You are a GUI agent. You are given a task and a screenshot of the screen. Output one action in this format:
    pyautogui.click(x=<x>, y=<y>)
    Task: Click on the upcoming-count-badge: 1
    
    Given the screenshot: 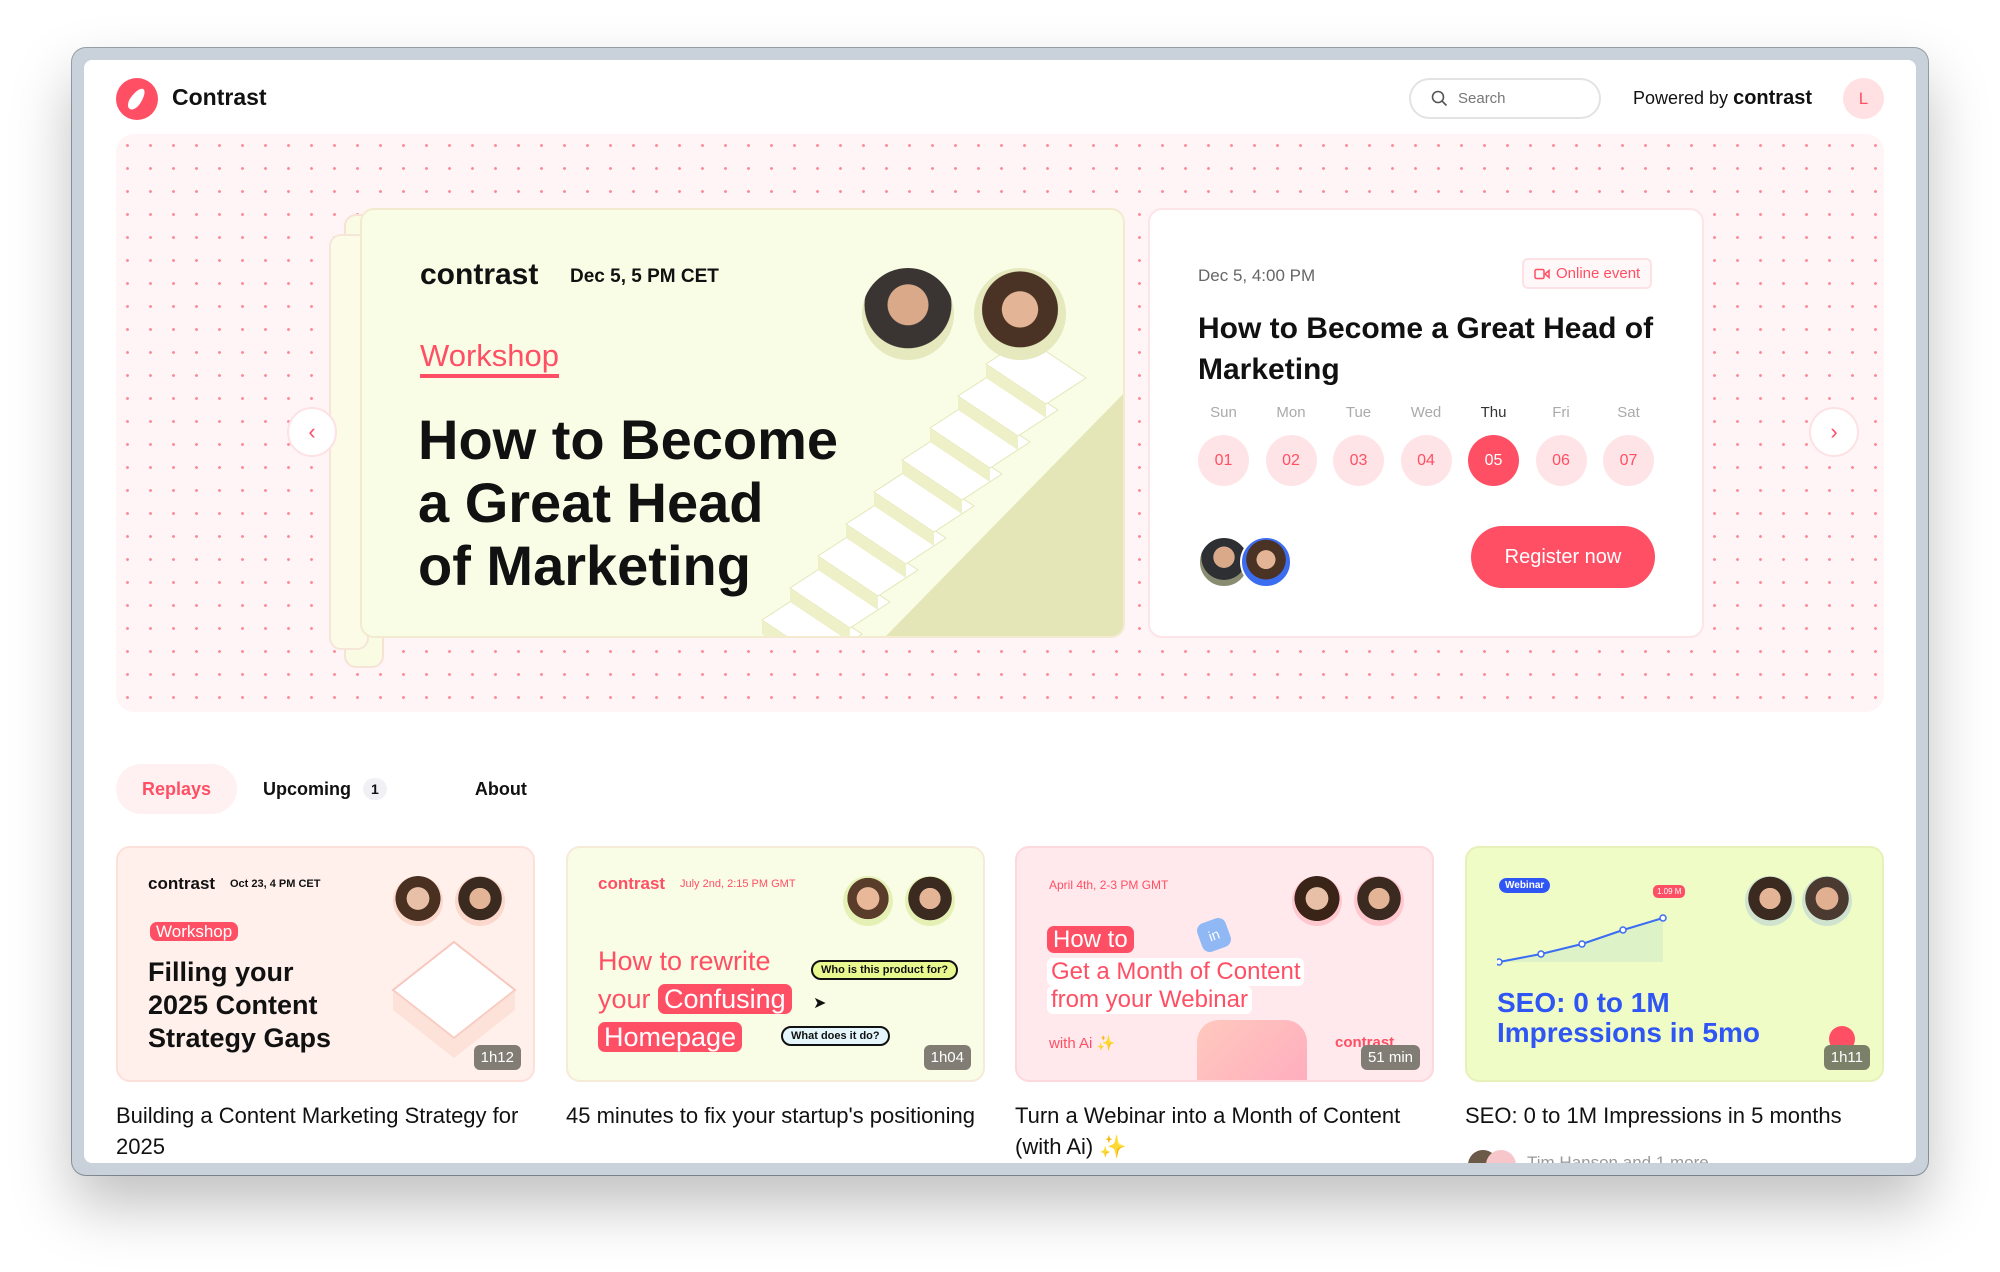 What is the action you would take?
    pyautogui.click(x=375, y=789)
    